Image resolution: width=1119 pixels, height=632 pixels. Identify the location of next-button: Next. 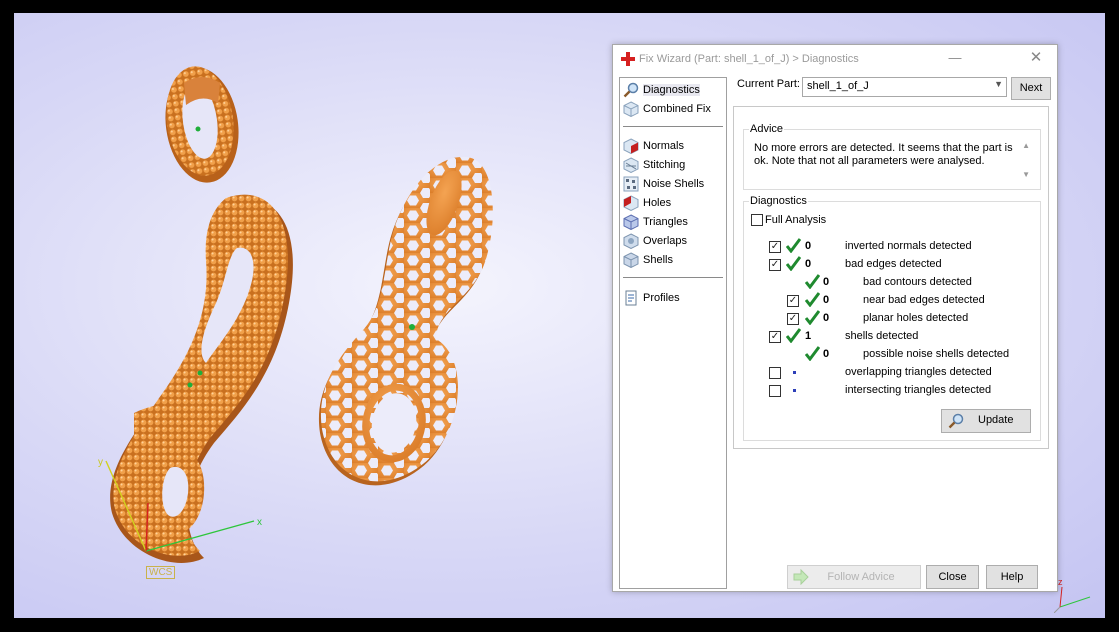
(1031, 88).